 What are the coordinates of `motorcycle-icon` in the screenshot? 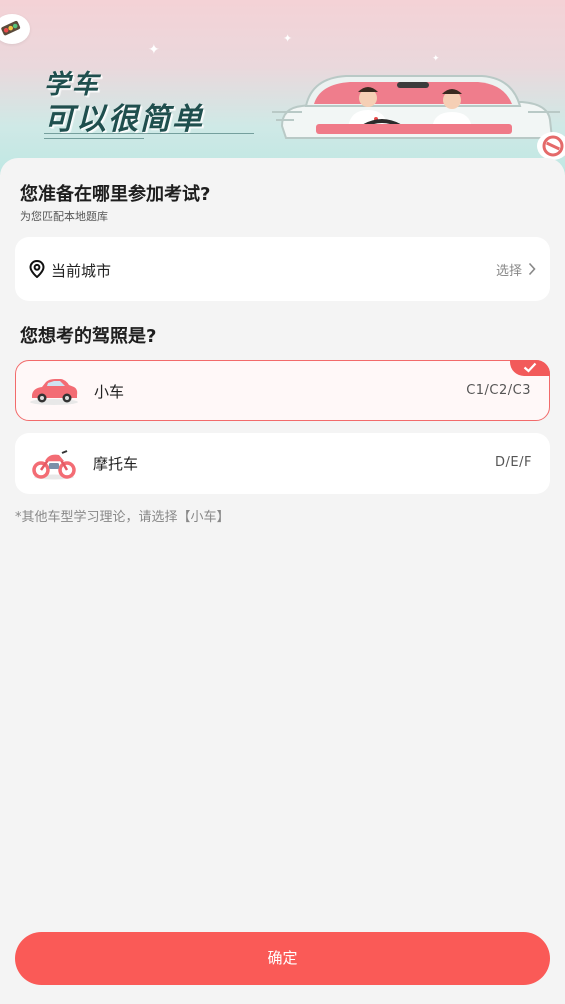 It's located at (54, 466).